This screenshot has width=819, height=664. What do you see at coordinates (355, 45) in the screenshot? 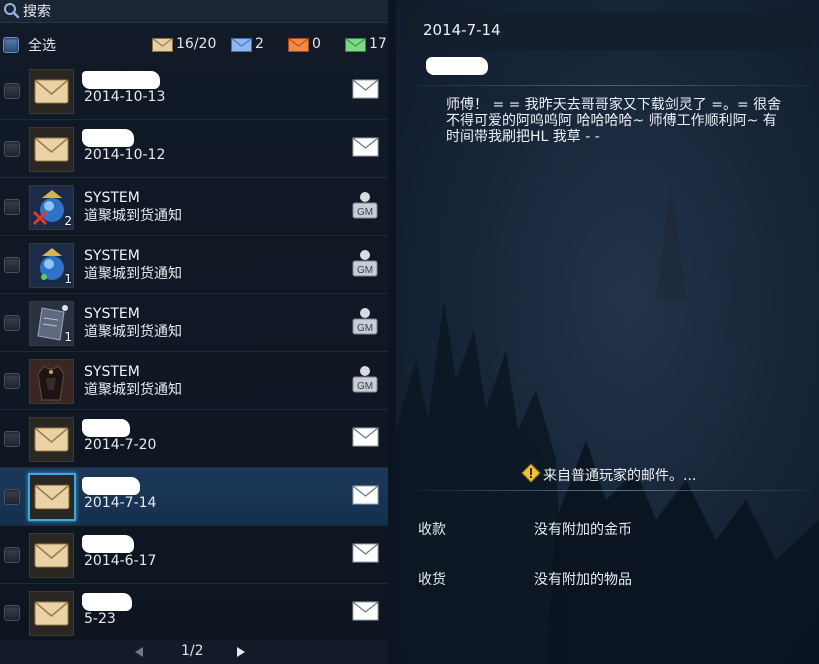
I see `envelope-green-icon` at bounding box center [355, 45].